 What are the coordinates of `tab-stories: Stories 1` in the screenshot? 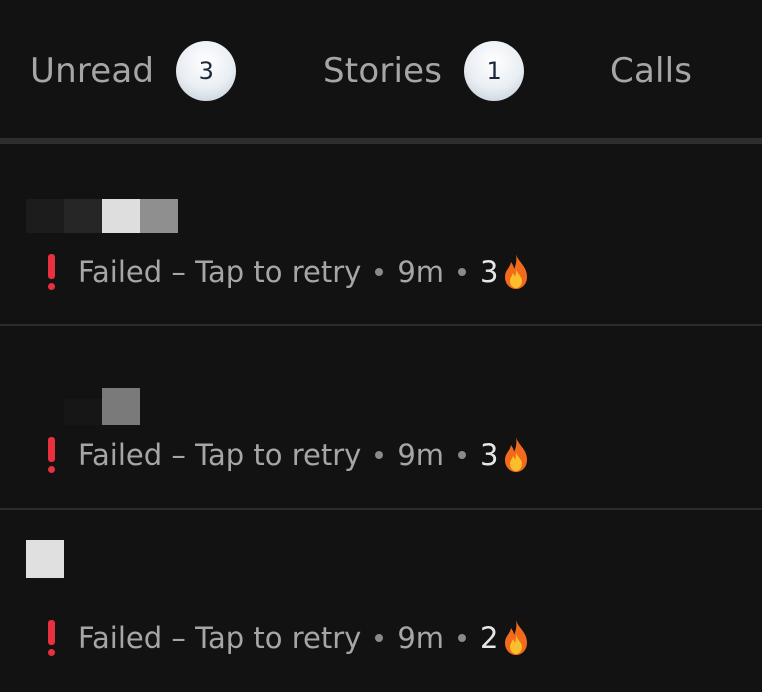 It's located at (424, 71).